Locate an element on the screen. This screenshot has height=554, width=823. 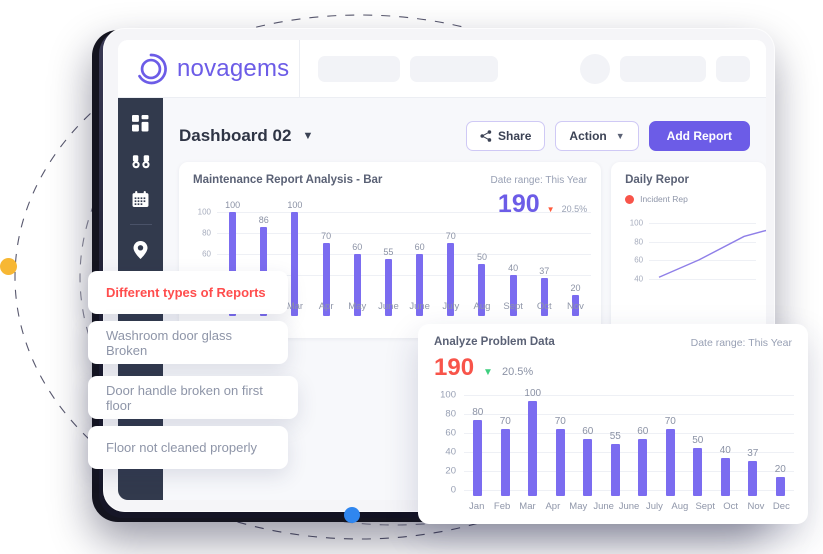
x-tick-label: Feb is located at coordinates (502, 506).